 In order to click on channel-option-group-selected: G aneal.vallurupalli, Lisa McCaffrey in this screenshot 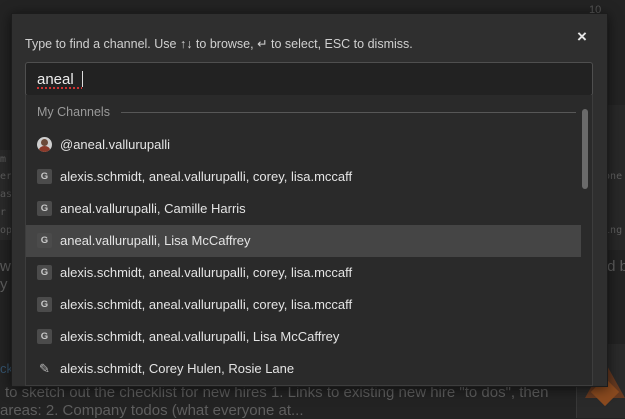, I will do `click(303, 241)`.